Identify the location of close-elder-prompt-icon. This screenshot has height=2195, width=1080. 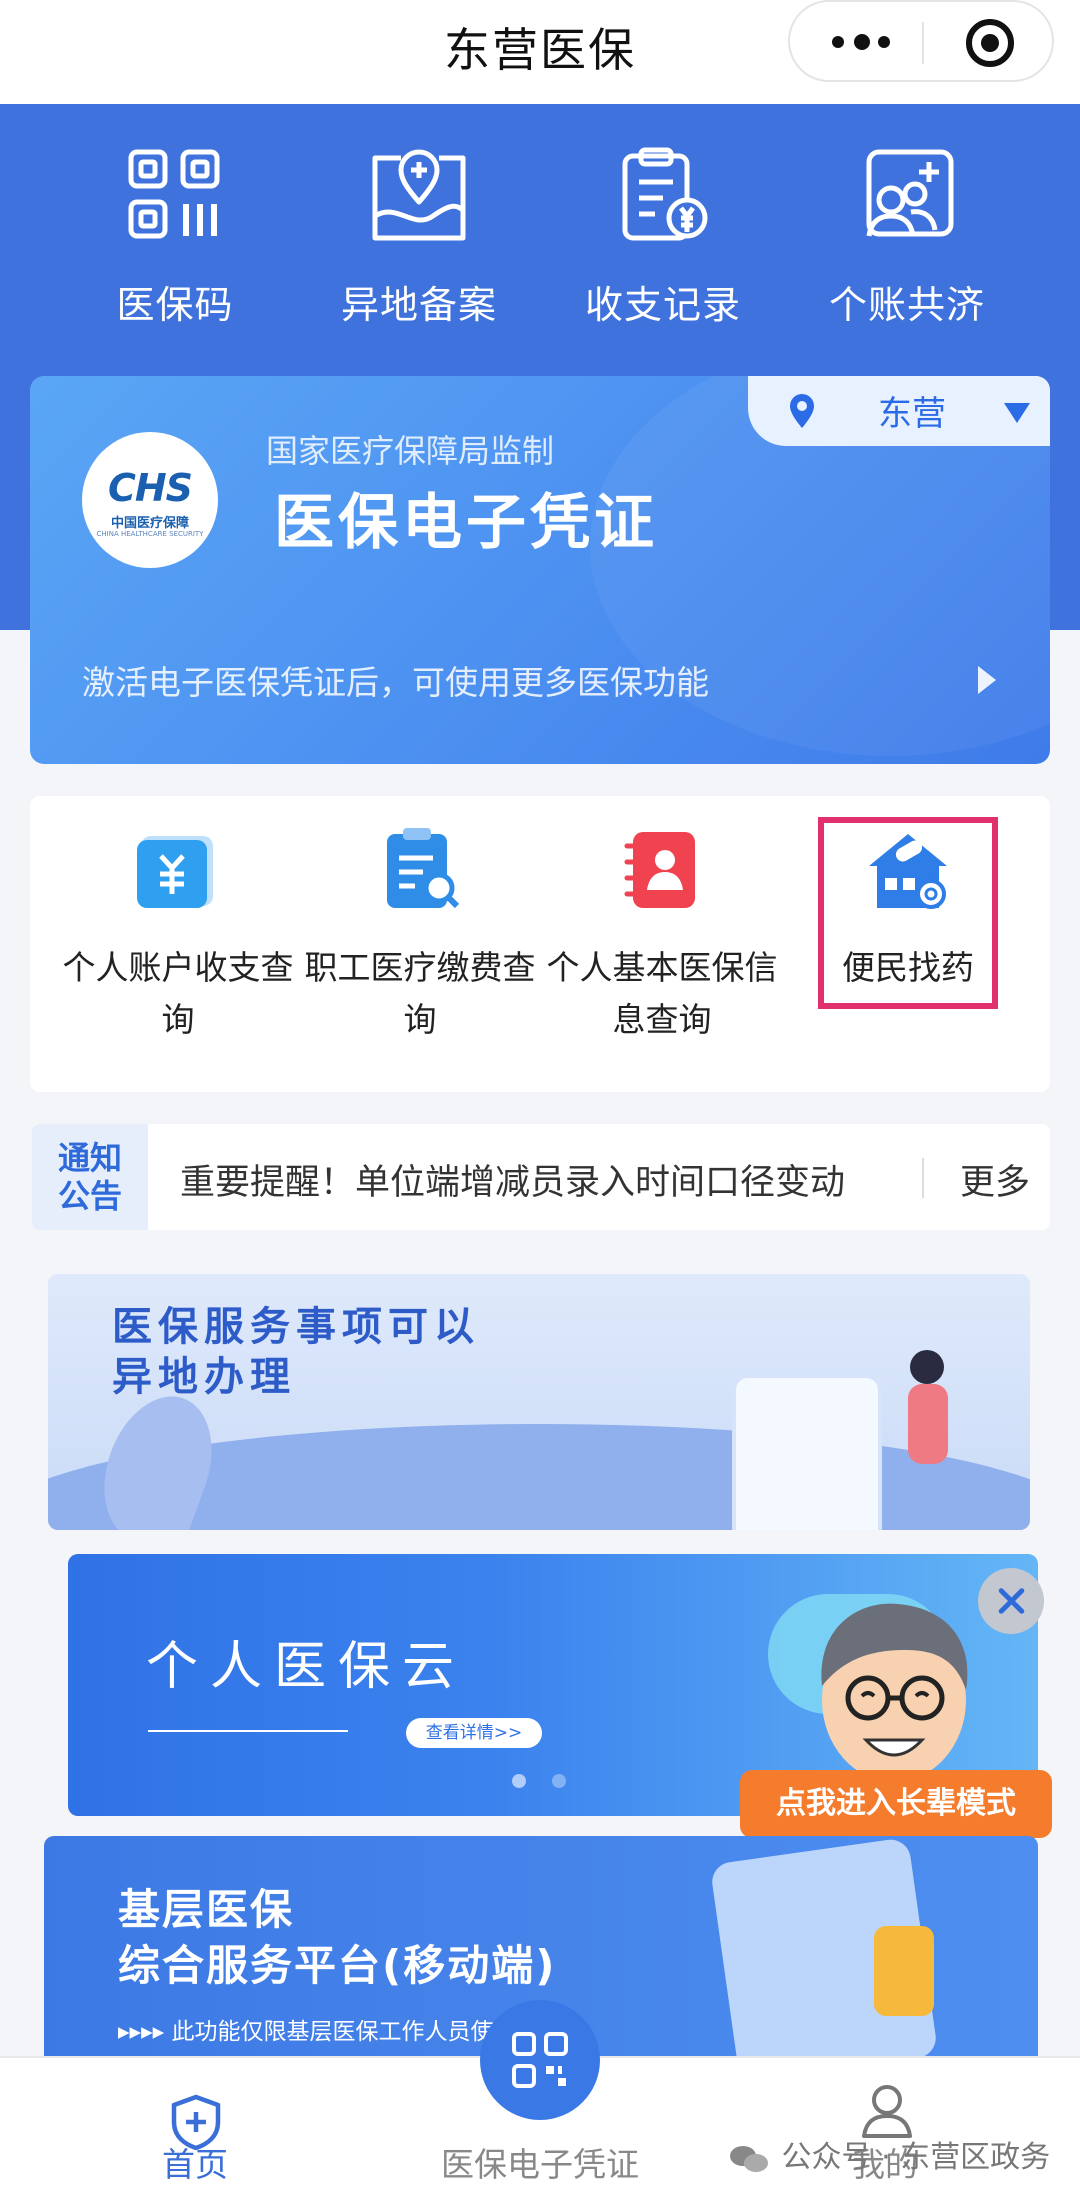
(1011, 1601).